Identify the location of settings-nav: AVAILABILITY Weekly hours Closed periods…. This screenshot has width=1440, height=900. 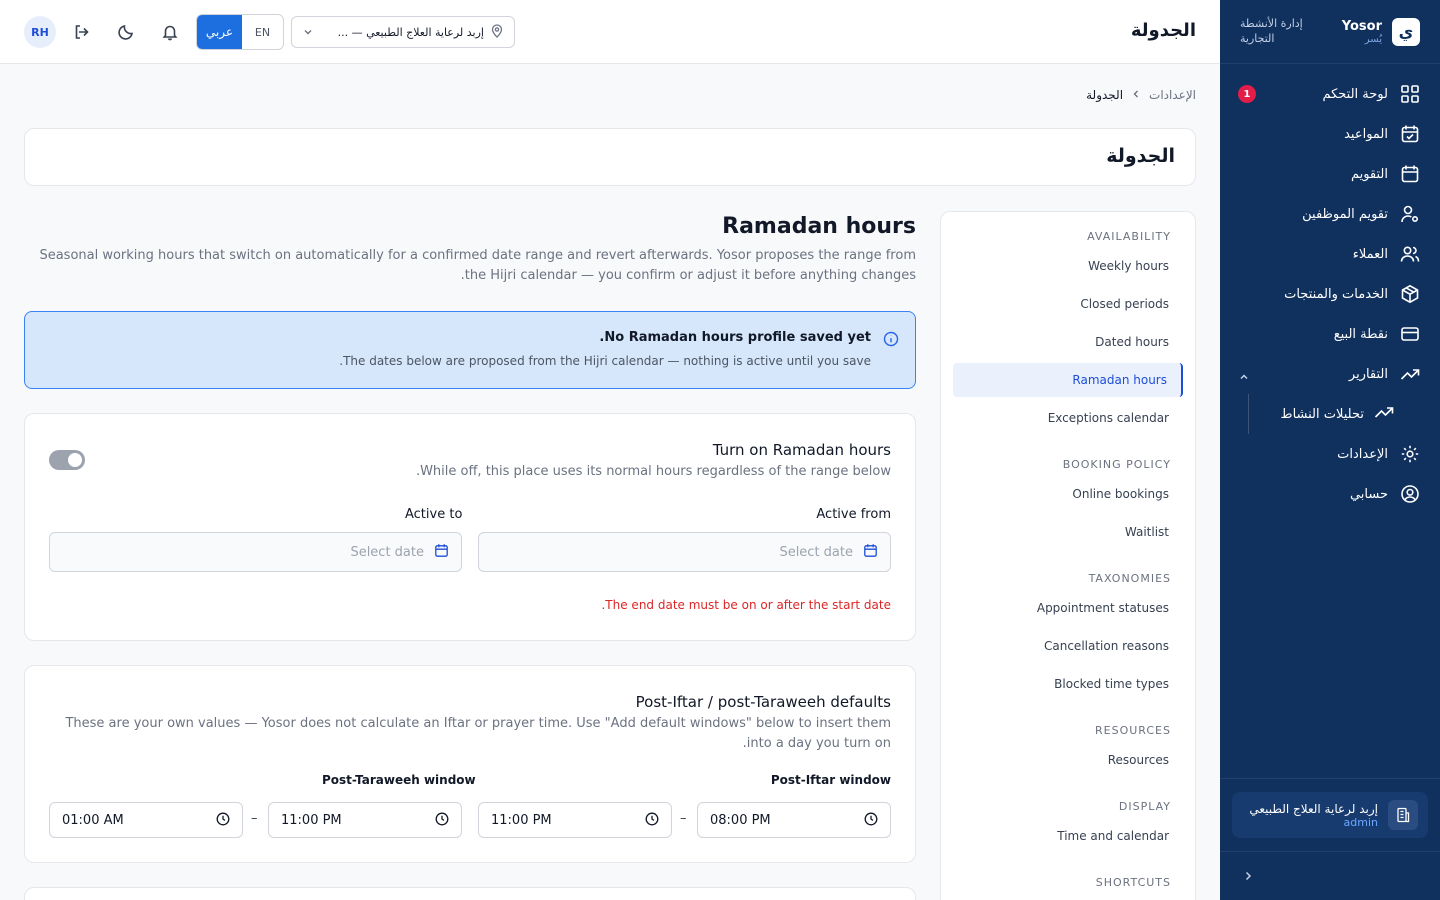
(1068, 555).